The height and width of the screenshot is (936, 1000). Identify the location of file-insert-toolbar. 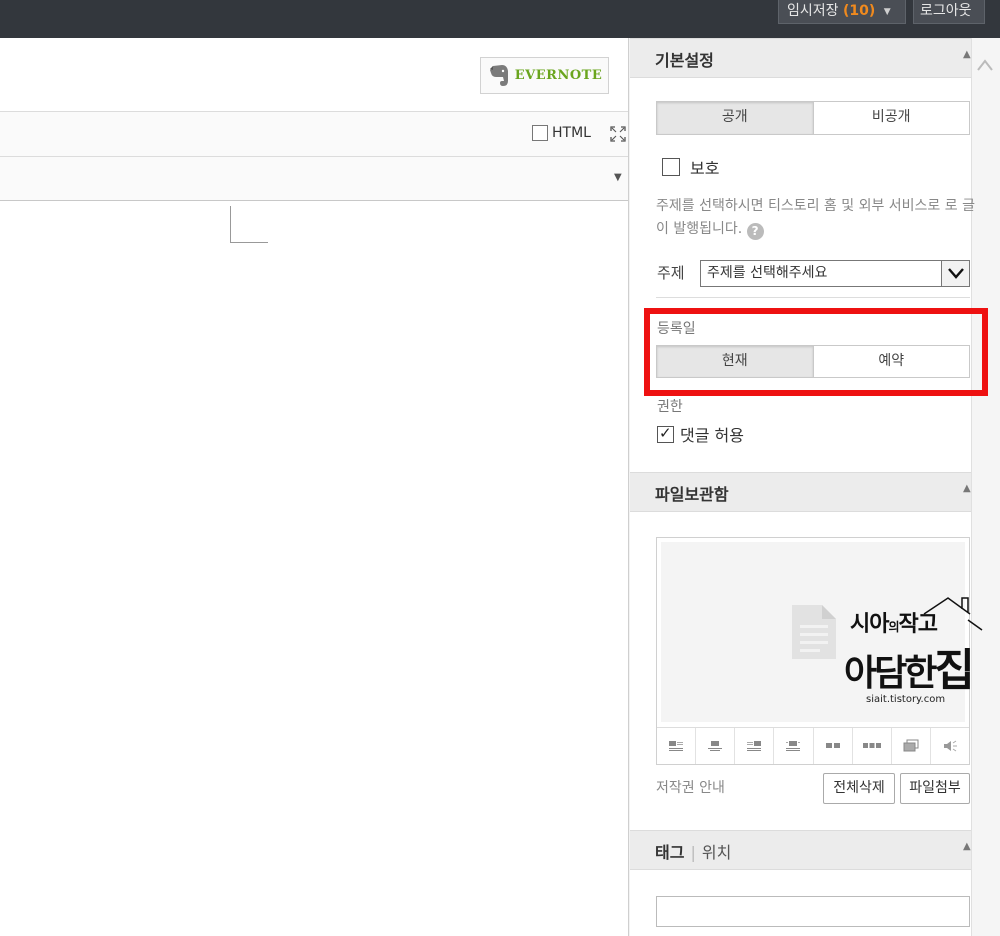
(813, 745).